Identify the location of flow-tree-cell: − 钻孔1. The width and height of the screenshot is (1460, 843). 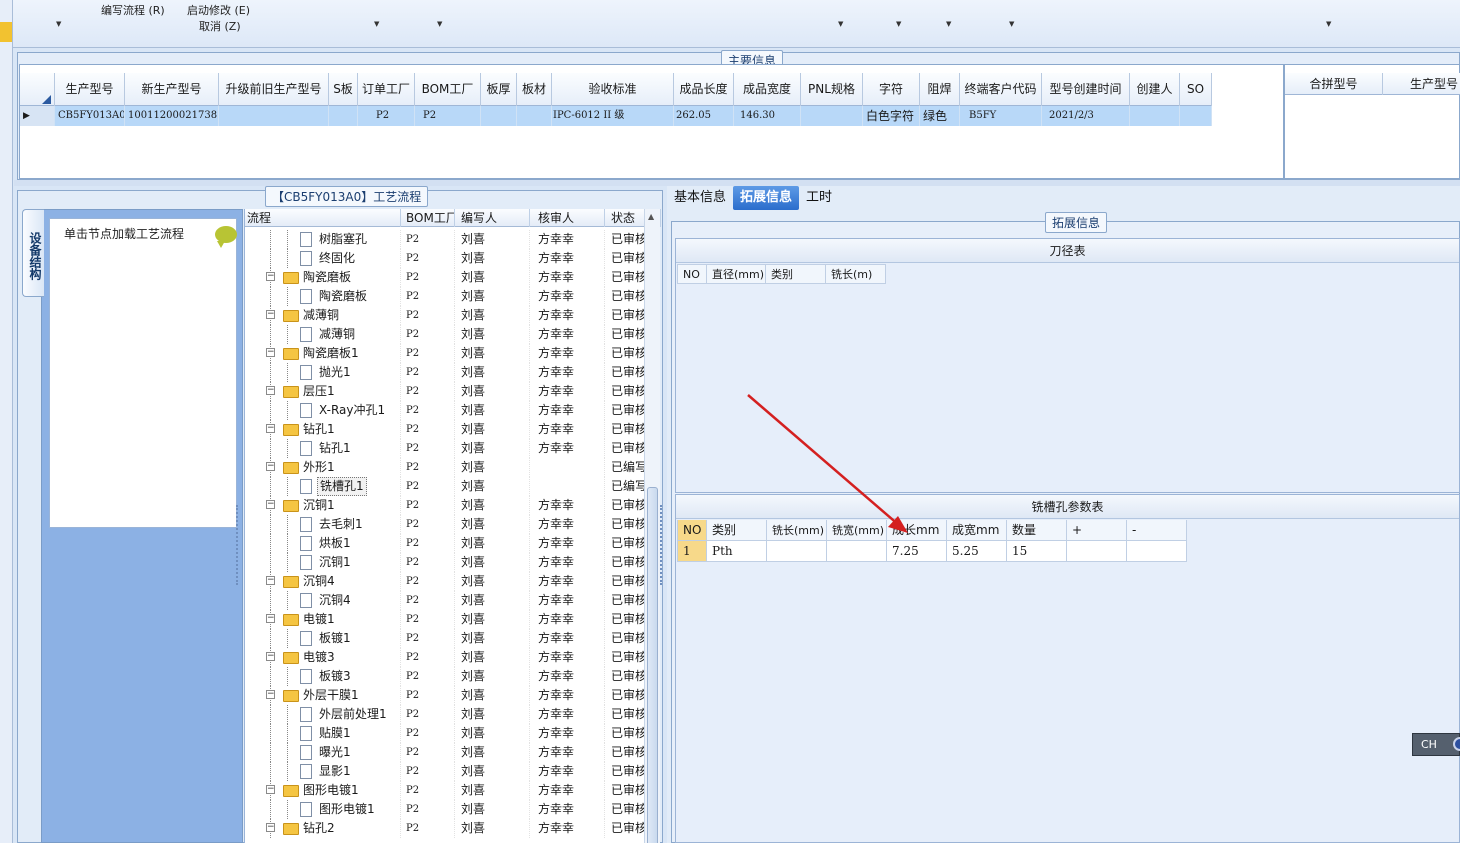
(323, 429).